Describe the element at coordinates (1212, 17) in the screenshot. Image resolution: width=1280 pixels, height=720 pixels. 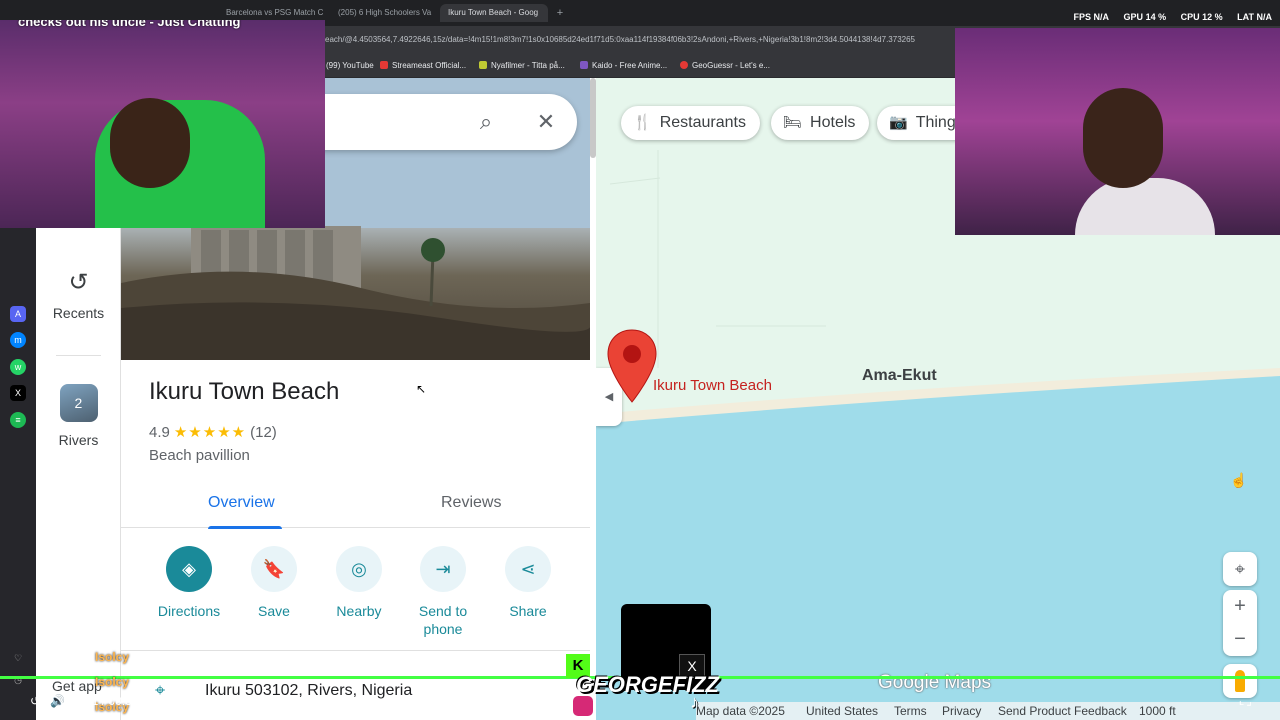
I see `cpu-value: 12 %` at that location.